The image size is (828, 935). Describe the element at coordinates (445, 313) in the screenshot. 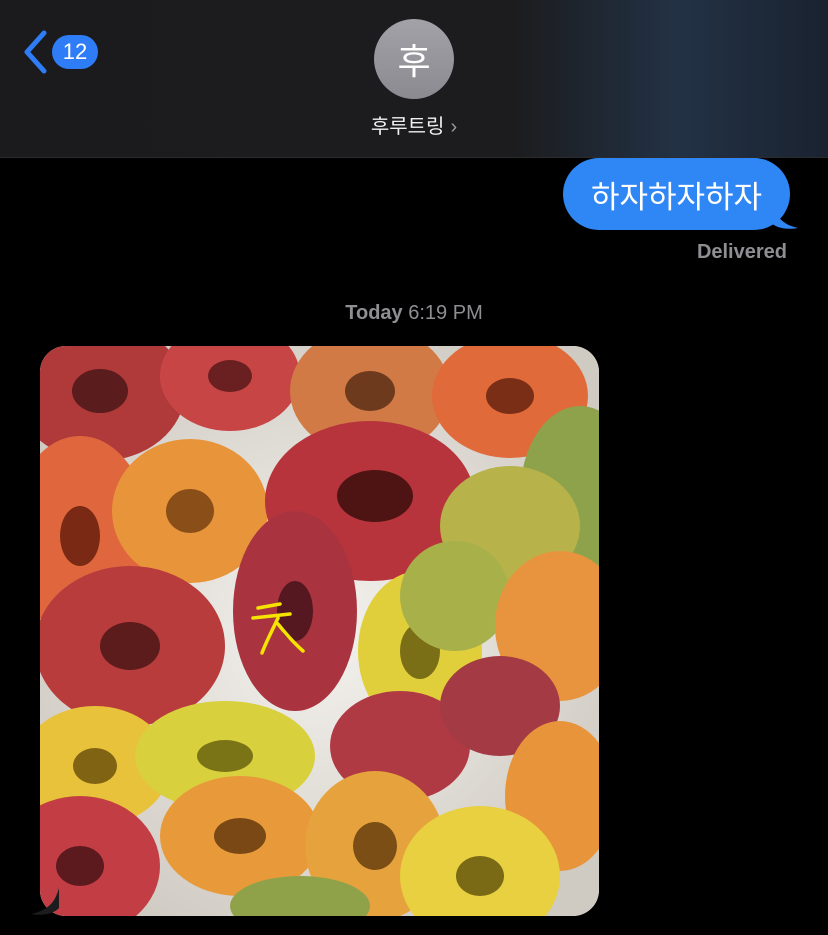

I see `timestamp-time: 6:19 PM` at that location.